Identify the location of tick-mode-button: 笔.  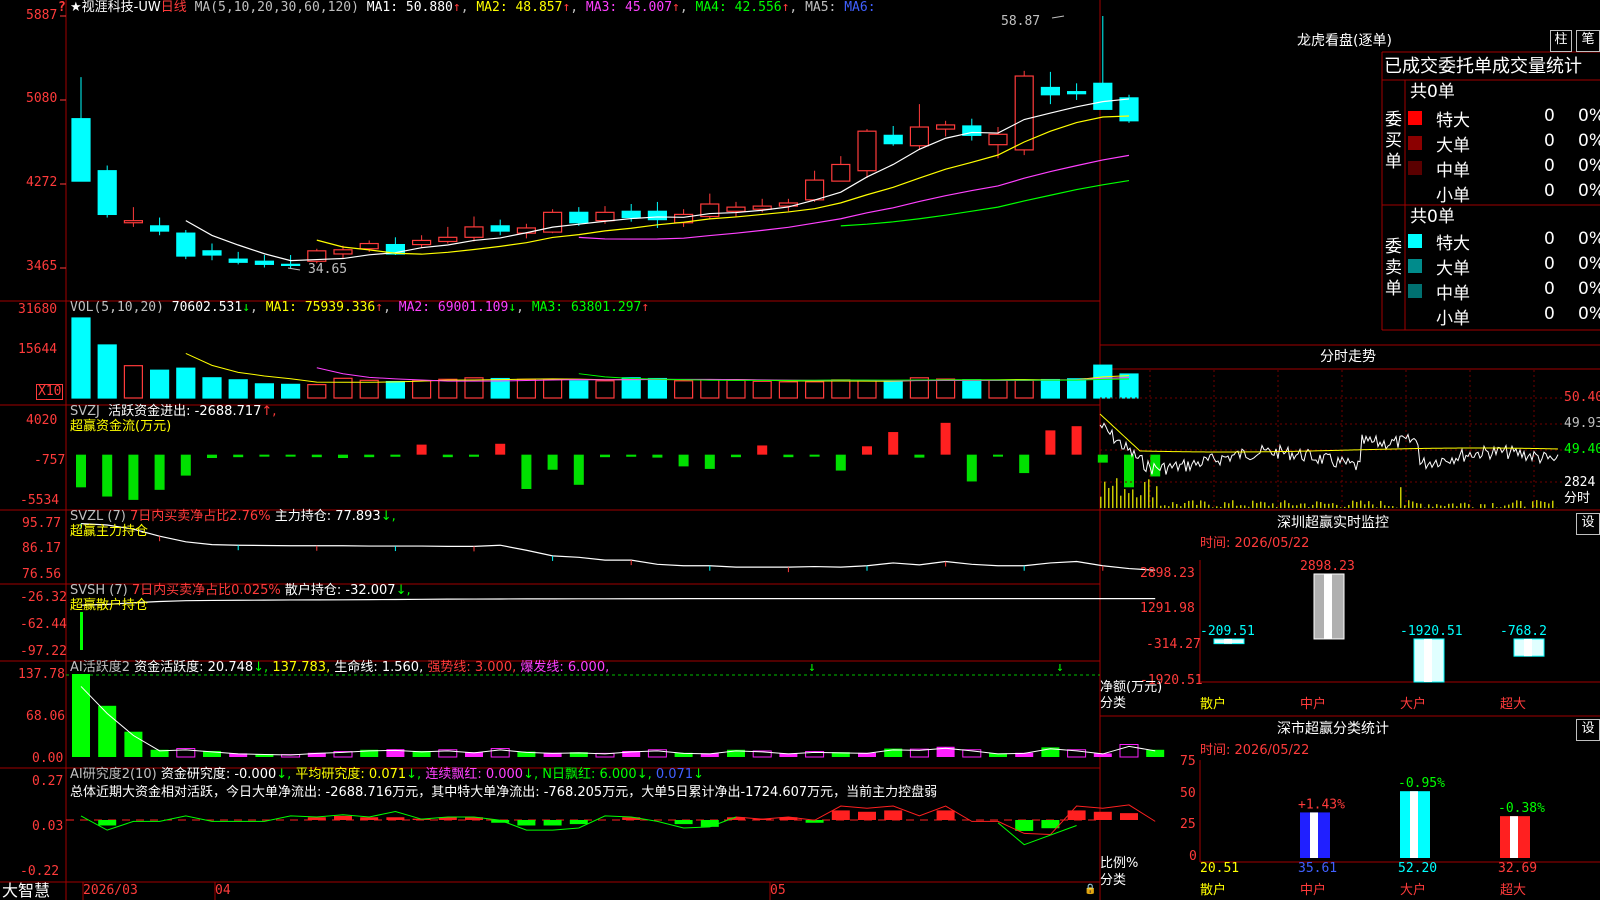
(1588, 41).